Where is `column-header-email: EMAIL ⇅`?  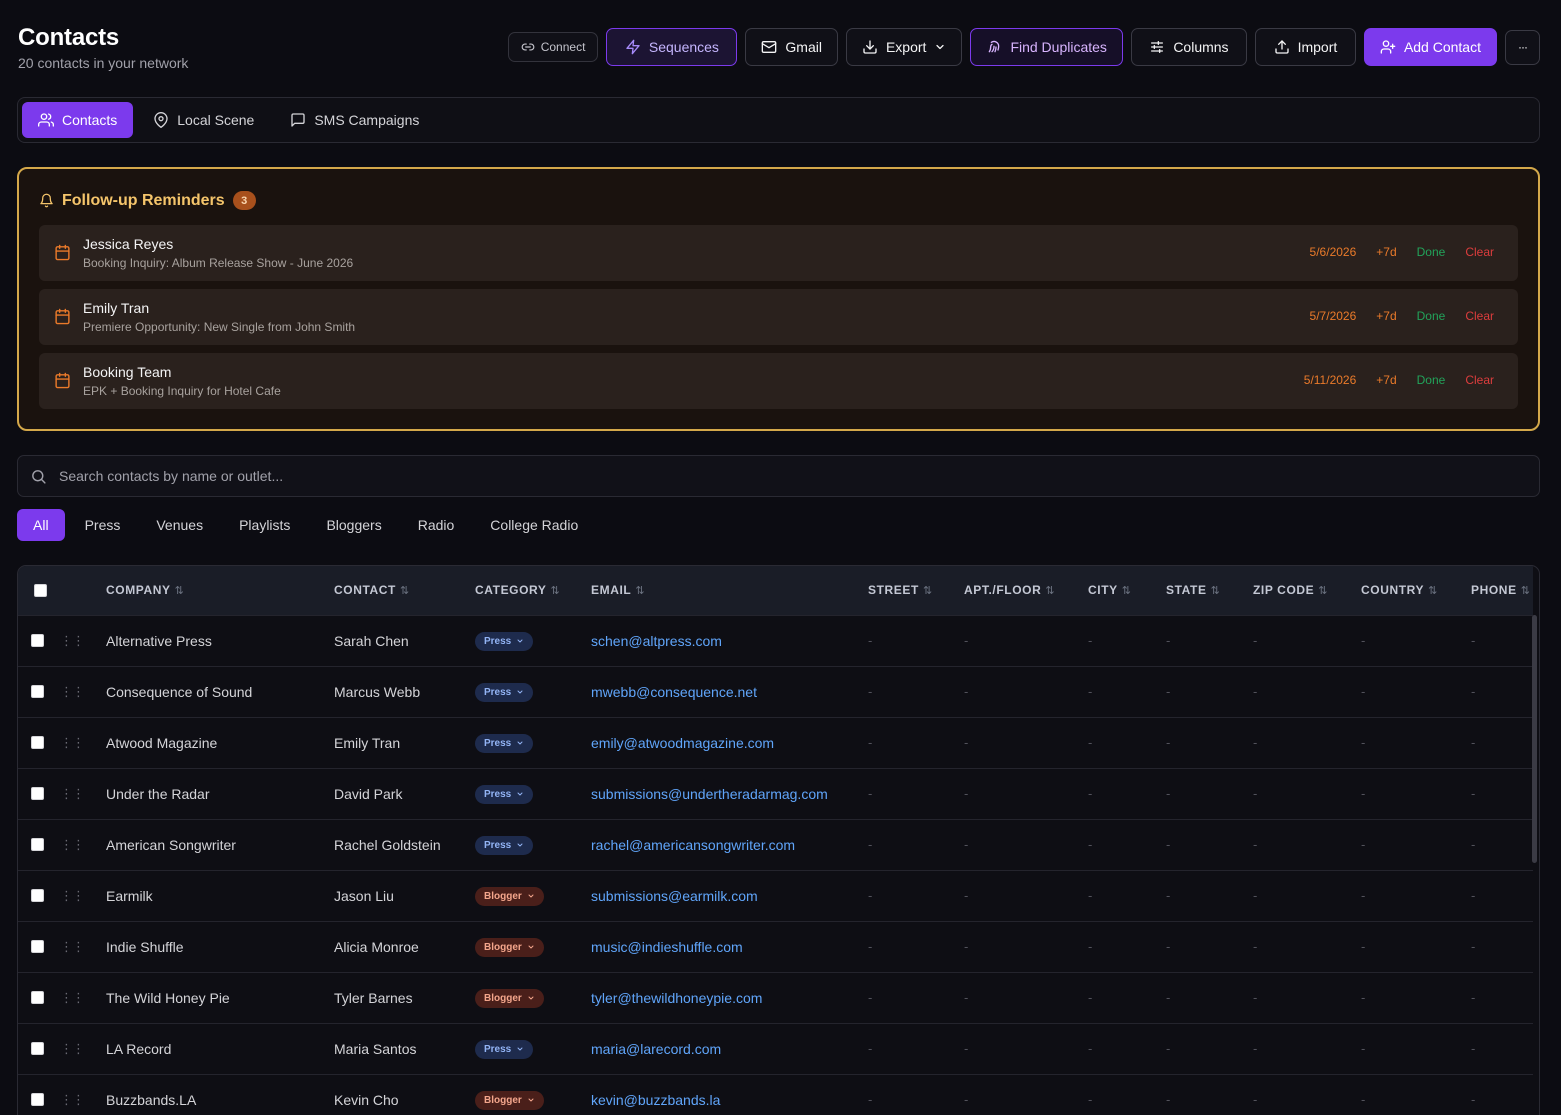
column-header-email: EMAIL ⇅ is located at coordinates (729, 590).